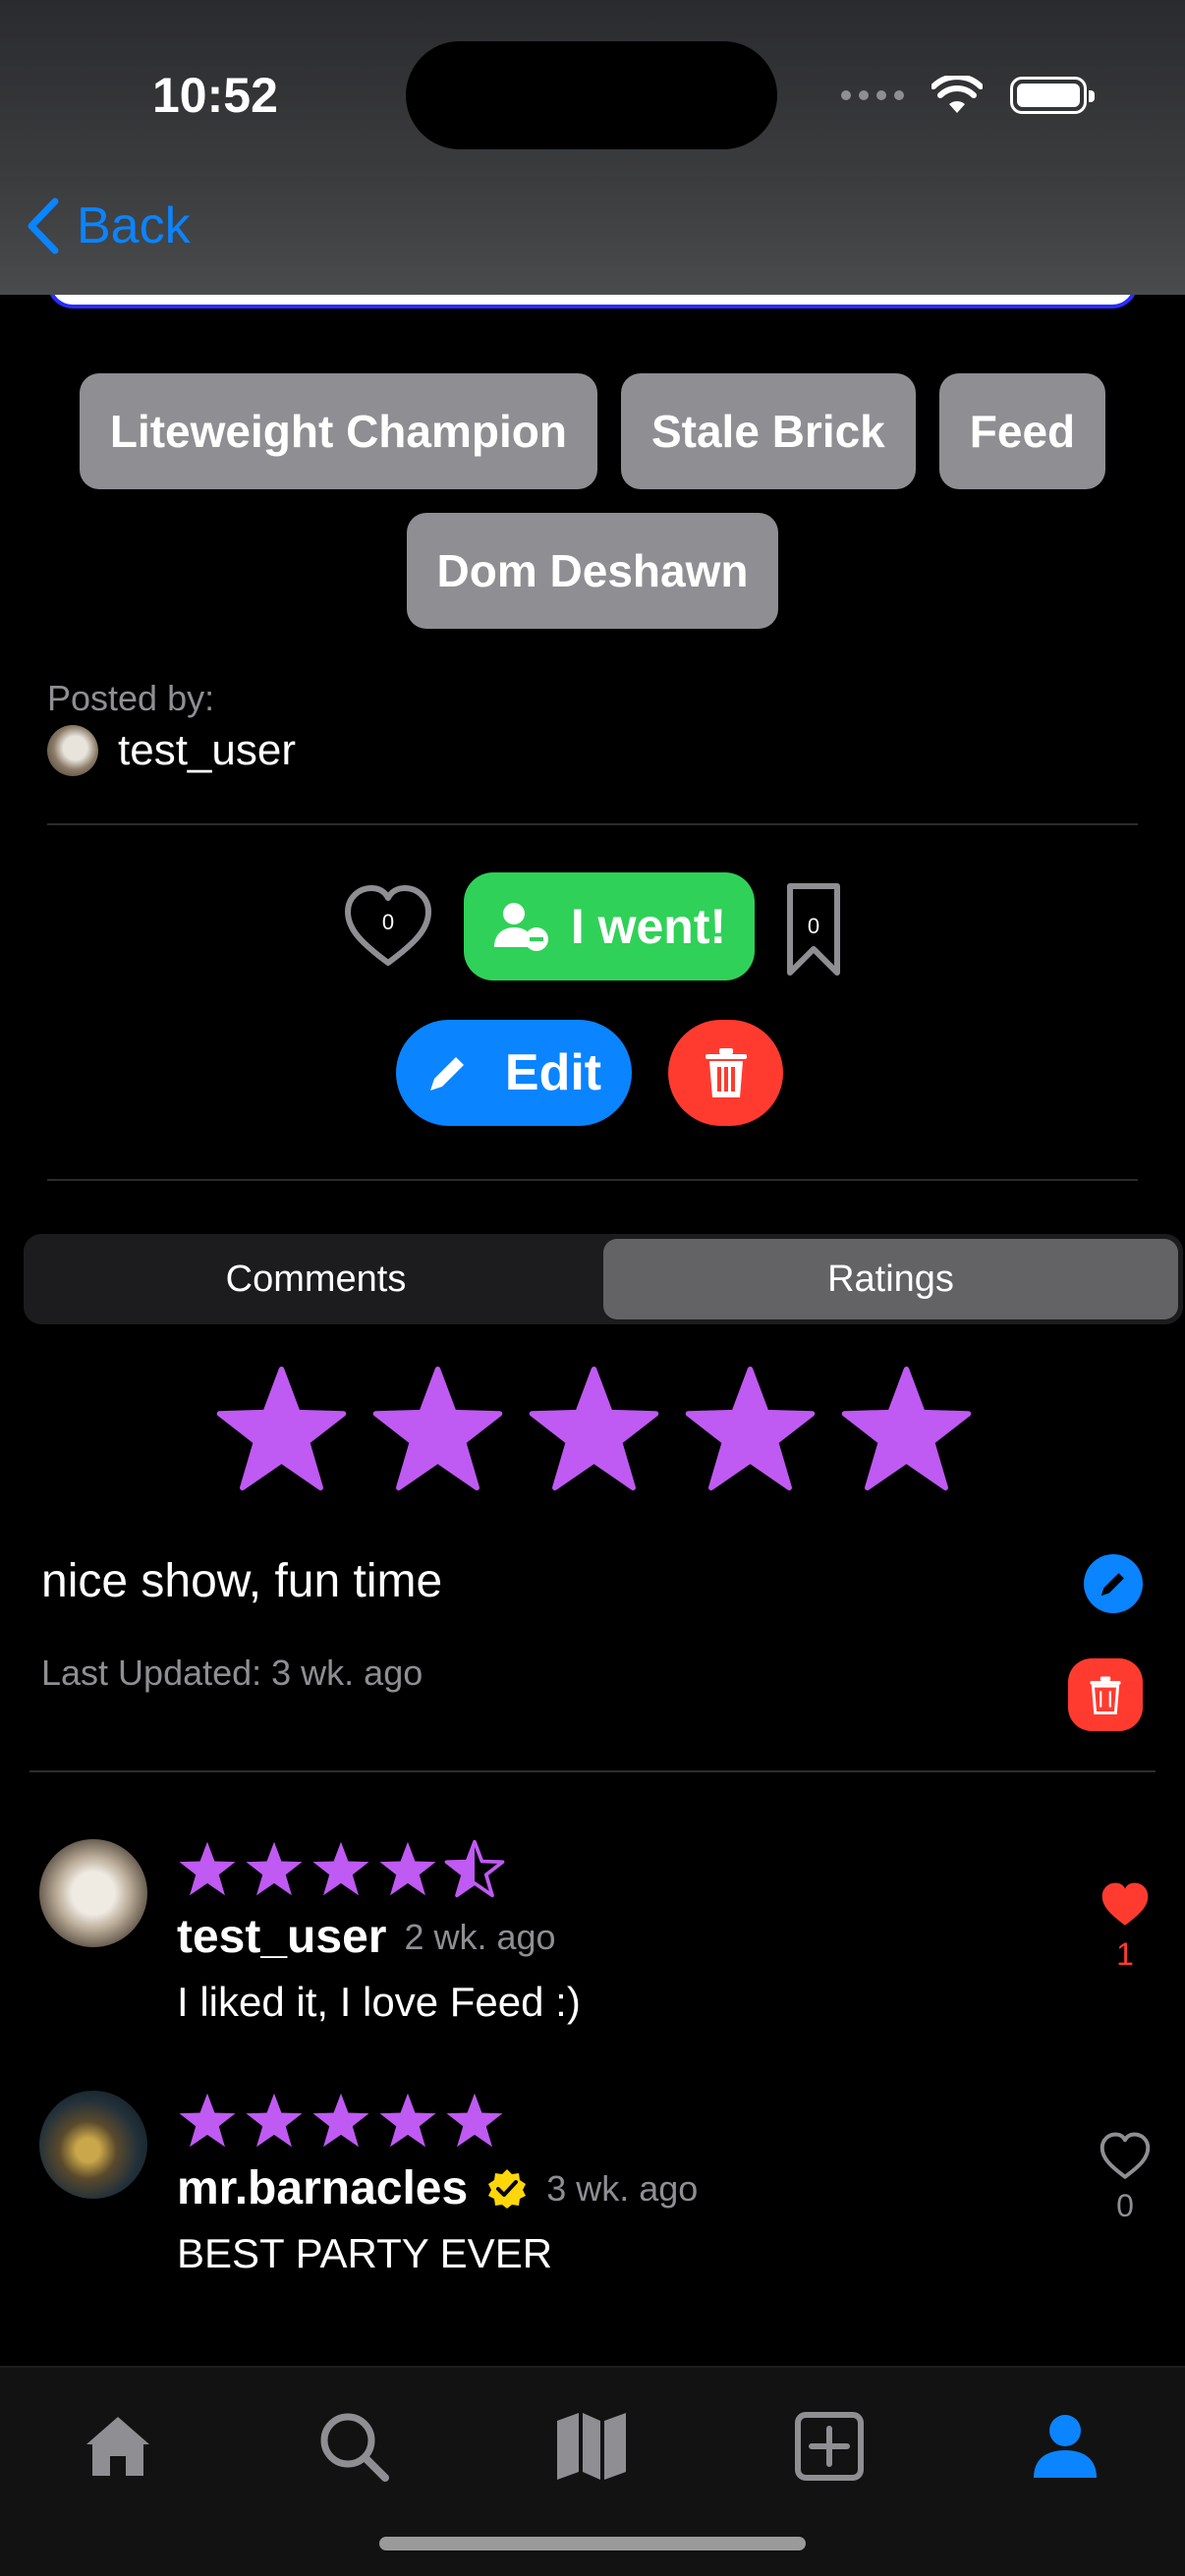 This screenshot has height=2576, width=1185. What do you see at coordinates (1125, 2205) in the screenshot?
I see `review-like-count: 0` at bounding box center [1125, 2205].